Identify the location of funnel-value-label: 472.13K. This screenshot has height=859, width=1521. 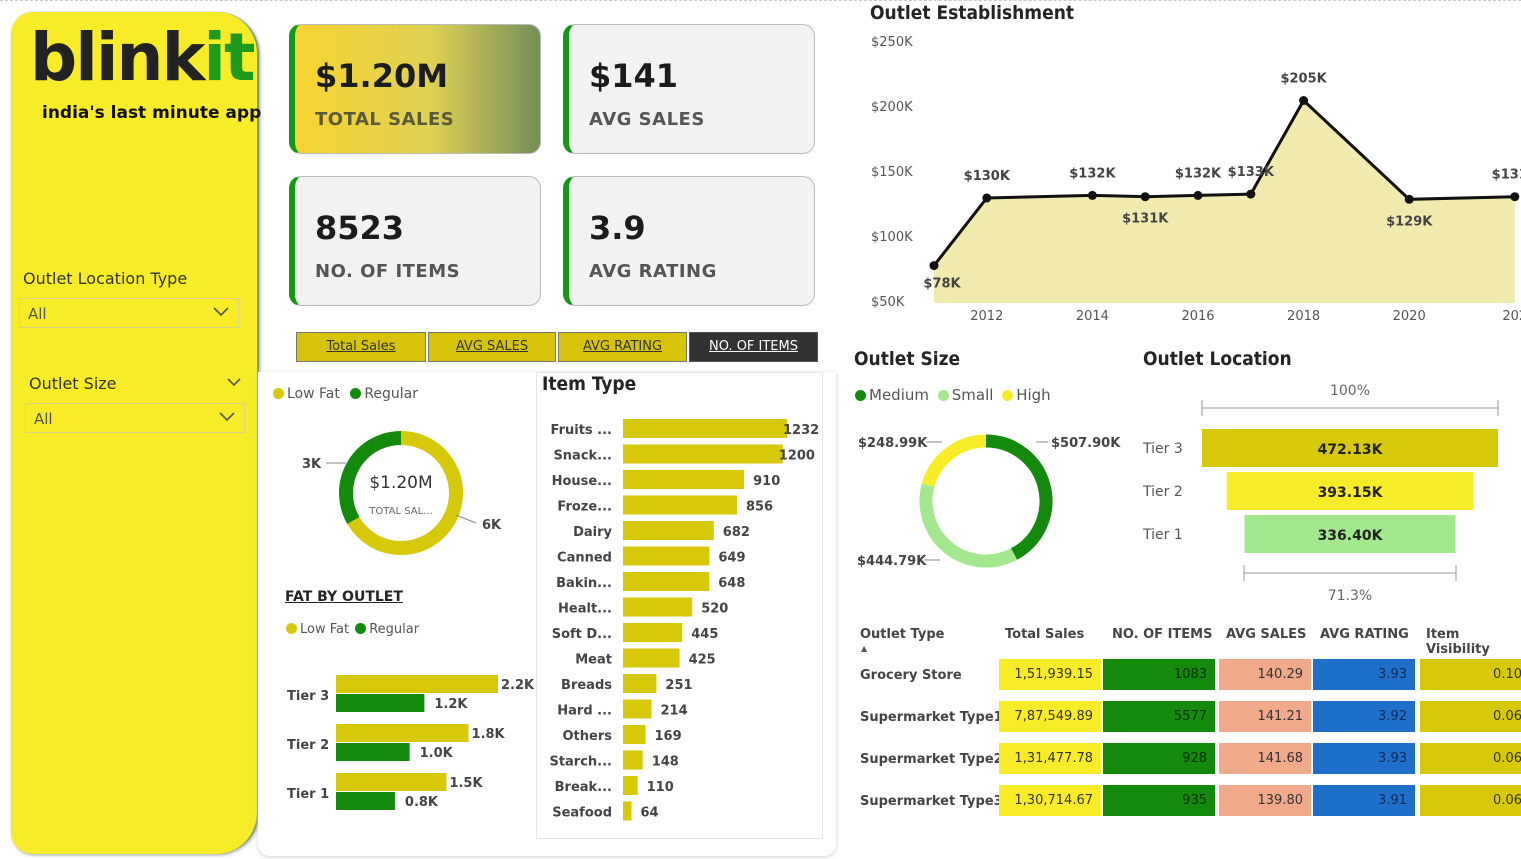
(1351, 450).